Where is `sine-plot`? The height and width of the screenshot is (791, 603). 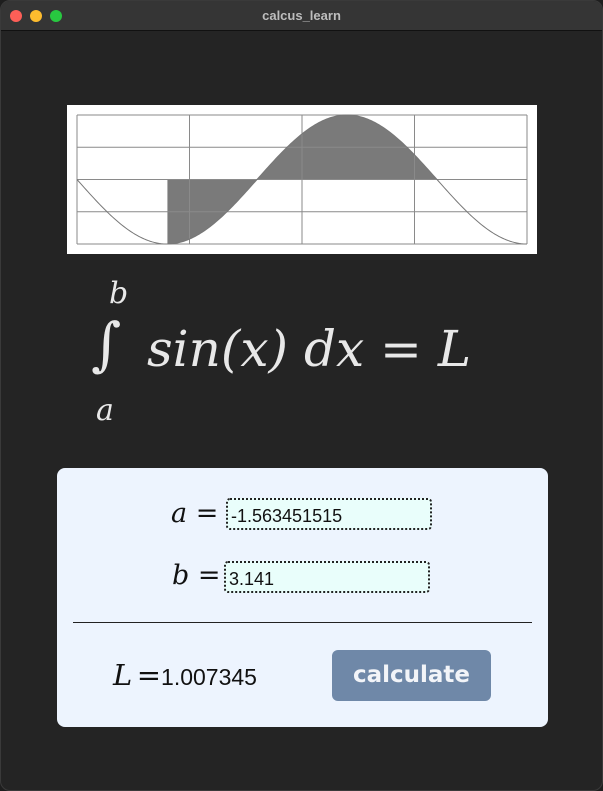 sine-plot is located at coordinates (302, 179).